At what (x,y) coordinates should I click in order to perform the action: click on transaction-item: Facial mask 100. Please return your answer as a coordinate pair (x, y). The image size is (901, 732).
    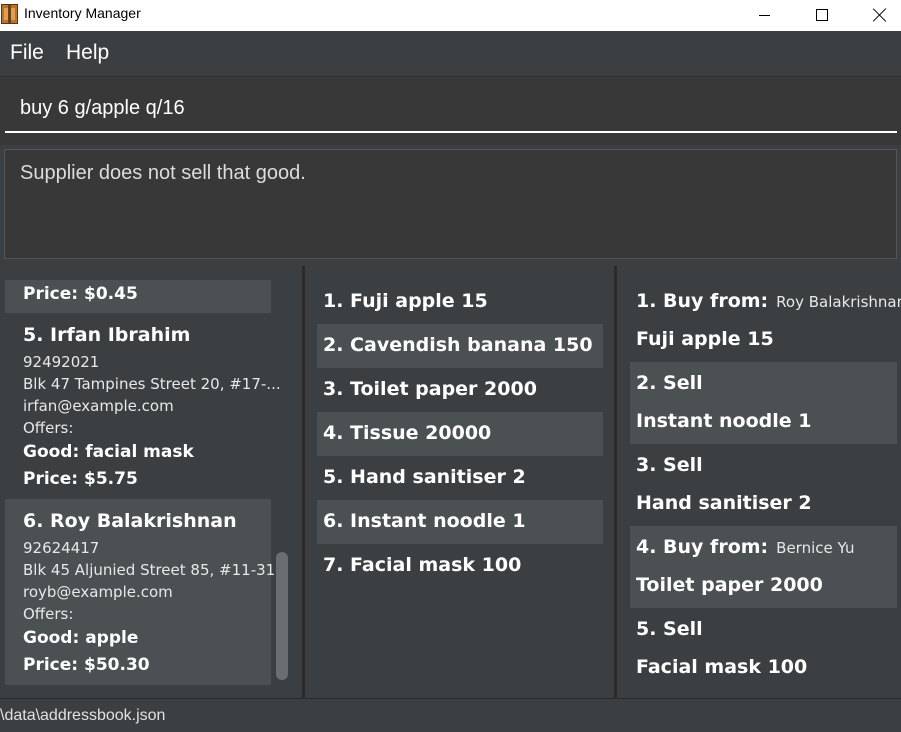
    Looking at the image, I should click on (722, 667).